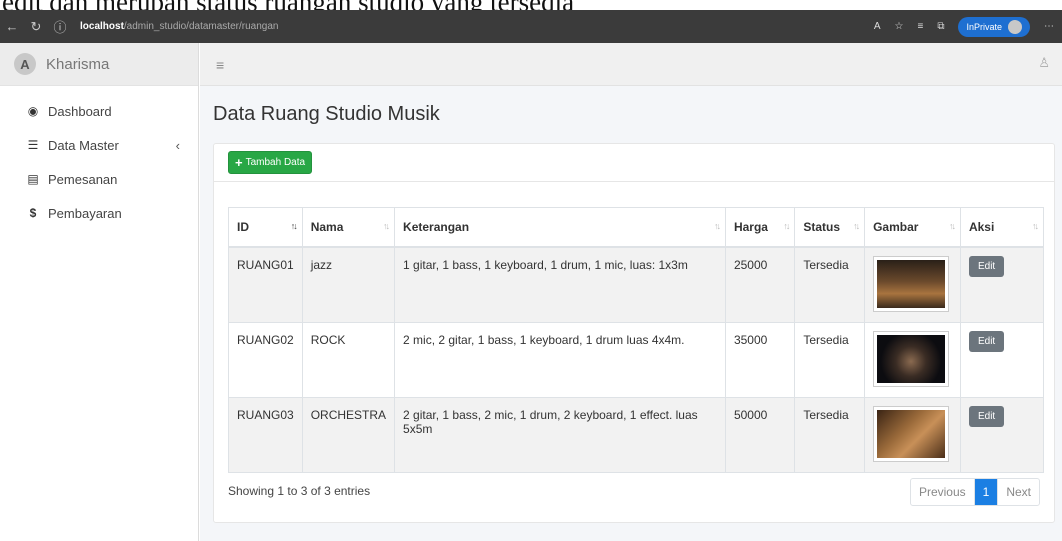  Describe the element at coordinates (348, 359) in the screenshot. I see `cell-nama: ROCK` at that location.